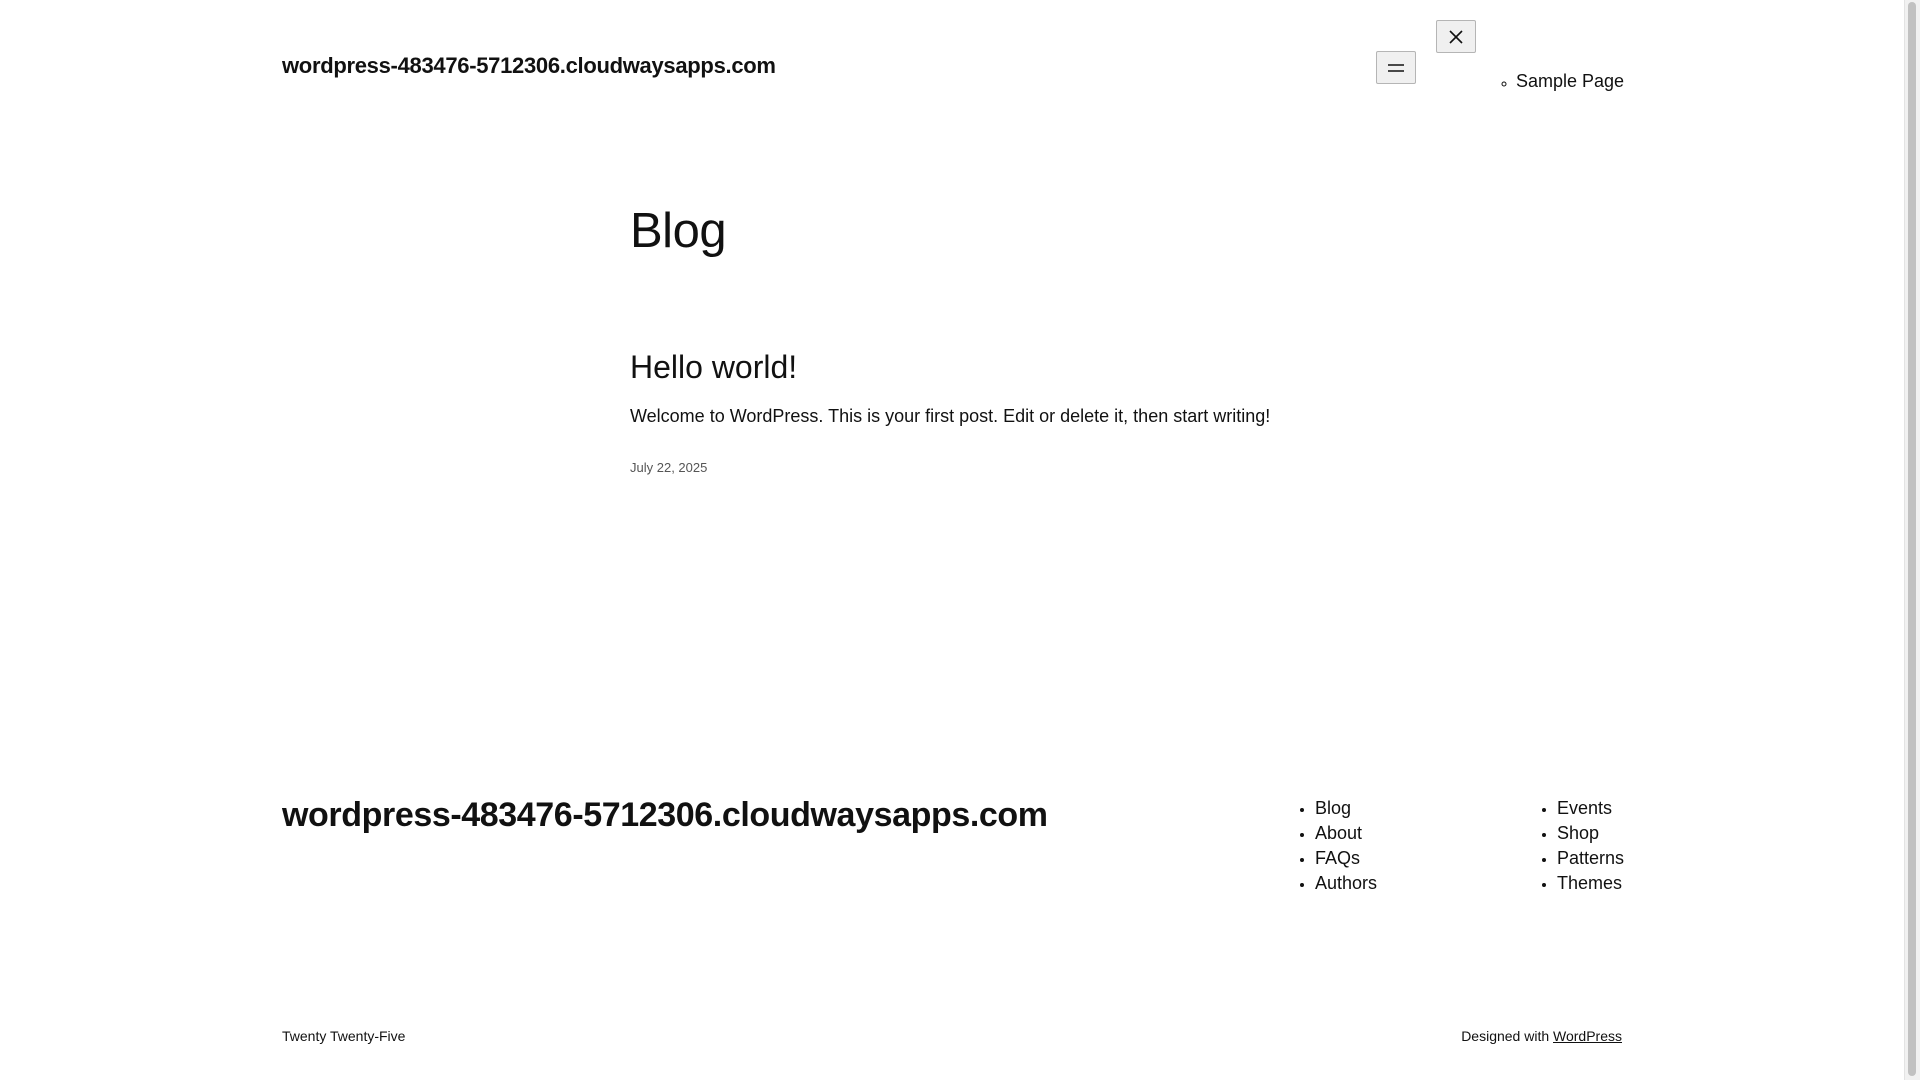 Image resolution: width=1920 pixels, height=1080 pixels. Describe the element at coordinates (1584, 808) in the screenshot. I see `footer-link-events: Events` at that location.